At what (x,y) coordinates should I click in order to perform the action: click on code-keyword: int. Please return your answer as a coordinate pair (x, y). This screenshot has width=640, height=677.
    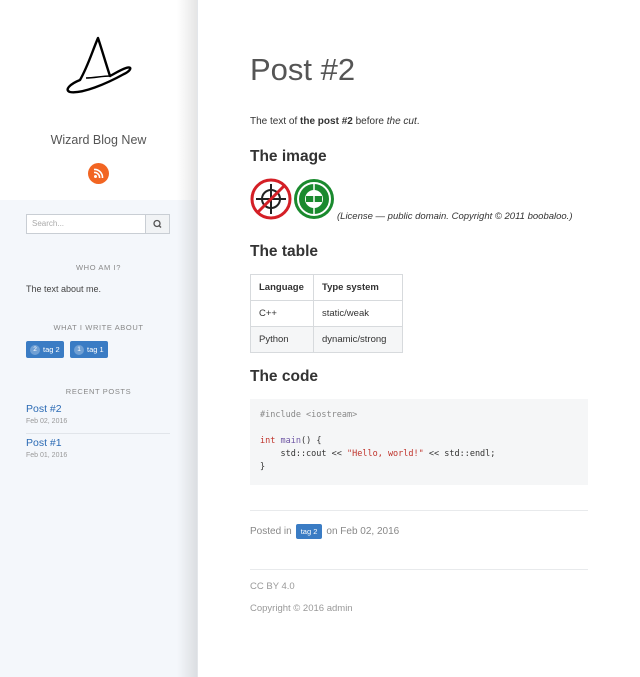
    Looking at the image, I should click on (268, 441).